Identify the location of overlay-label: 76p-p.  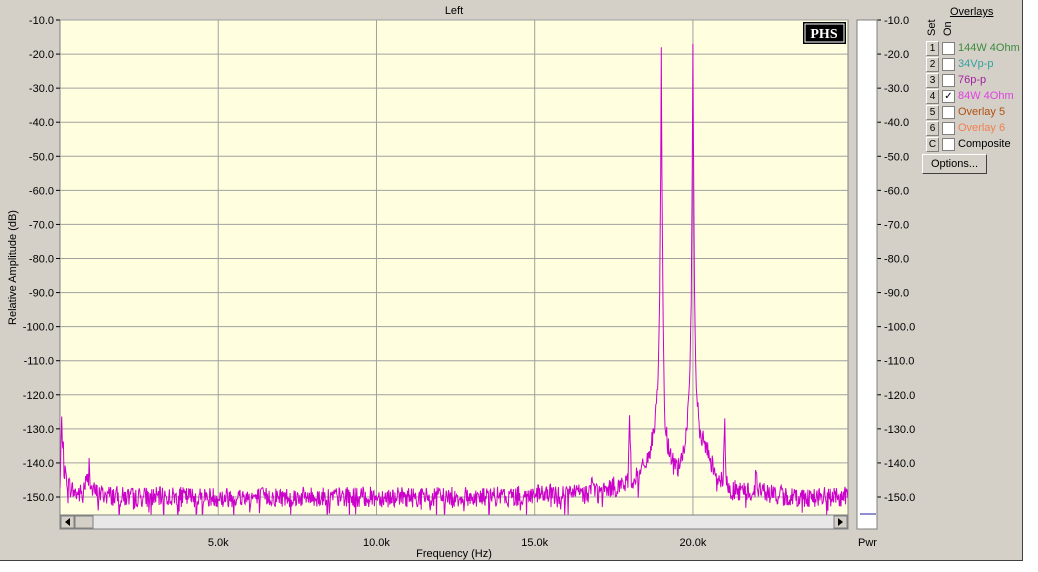
(972, 80).